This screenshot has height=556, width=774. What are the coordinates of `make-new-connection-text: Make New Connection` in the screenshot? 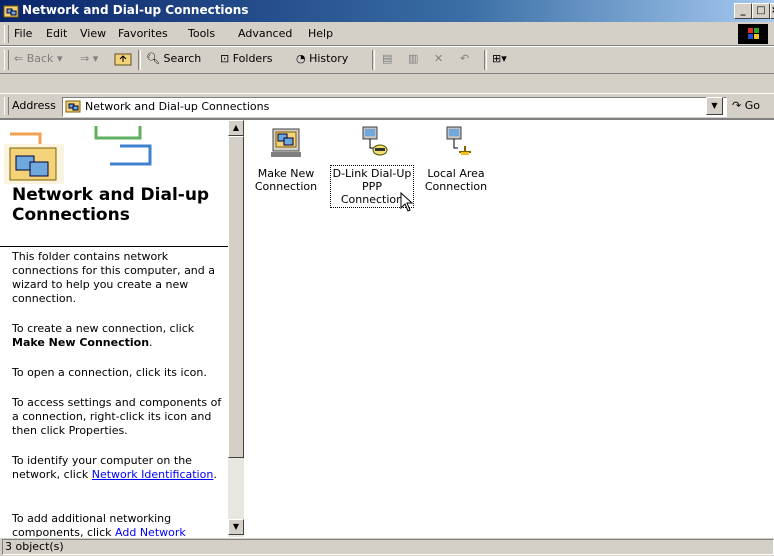 It's located at (81, 342).